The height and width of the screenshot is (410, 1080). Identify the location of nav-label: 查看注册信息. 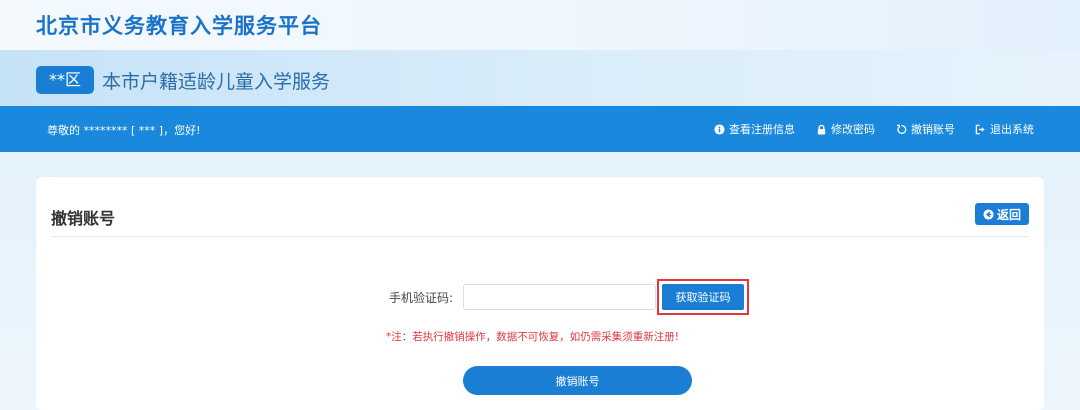
(762, 129).